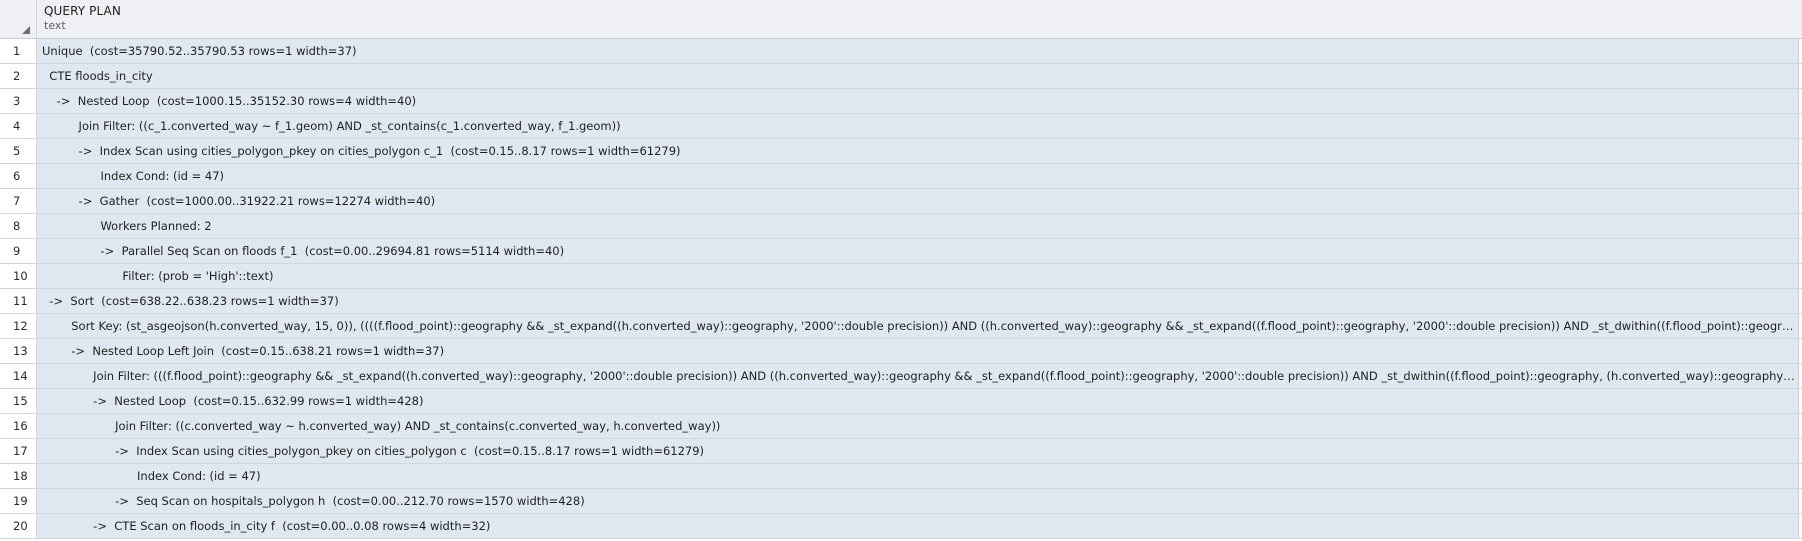  What do you see at coordinates (18, 226) in the screenshot?
I see `row-number: 8` at bounding box center [18, 226].